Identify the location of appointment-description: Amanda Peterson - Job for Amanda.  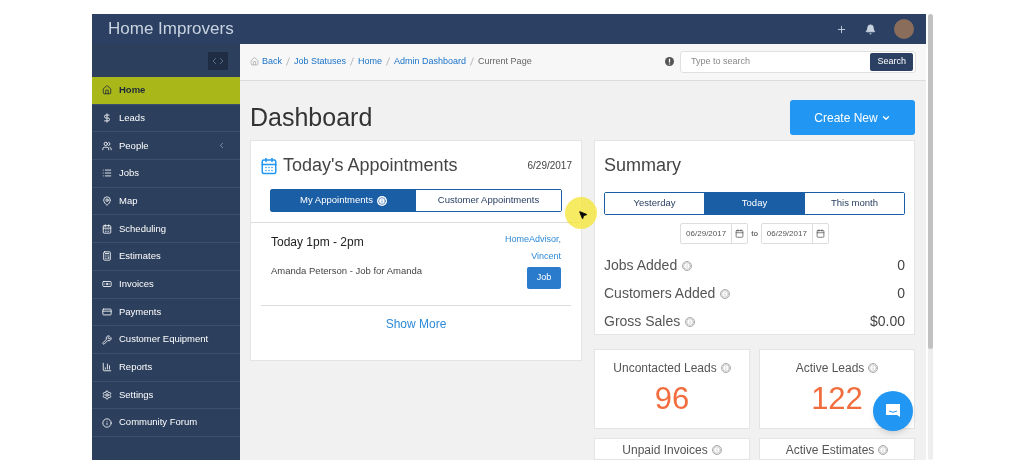
(347, 271).